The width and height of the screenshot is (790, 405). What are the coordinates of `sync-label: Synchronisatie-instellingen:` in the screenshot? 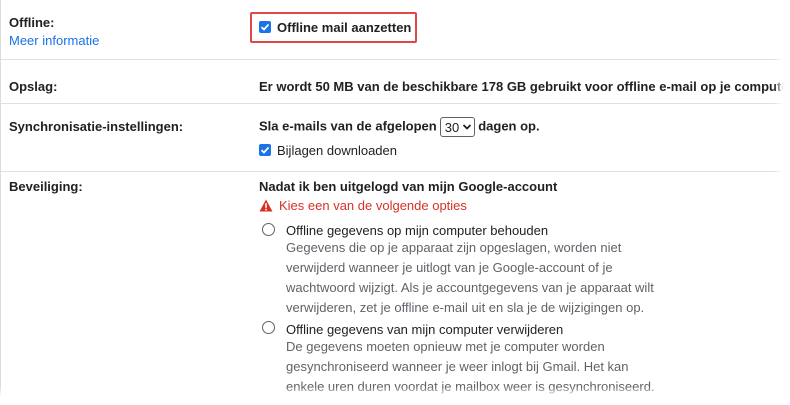 It's located at (96, 126).